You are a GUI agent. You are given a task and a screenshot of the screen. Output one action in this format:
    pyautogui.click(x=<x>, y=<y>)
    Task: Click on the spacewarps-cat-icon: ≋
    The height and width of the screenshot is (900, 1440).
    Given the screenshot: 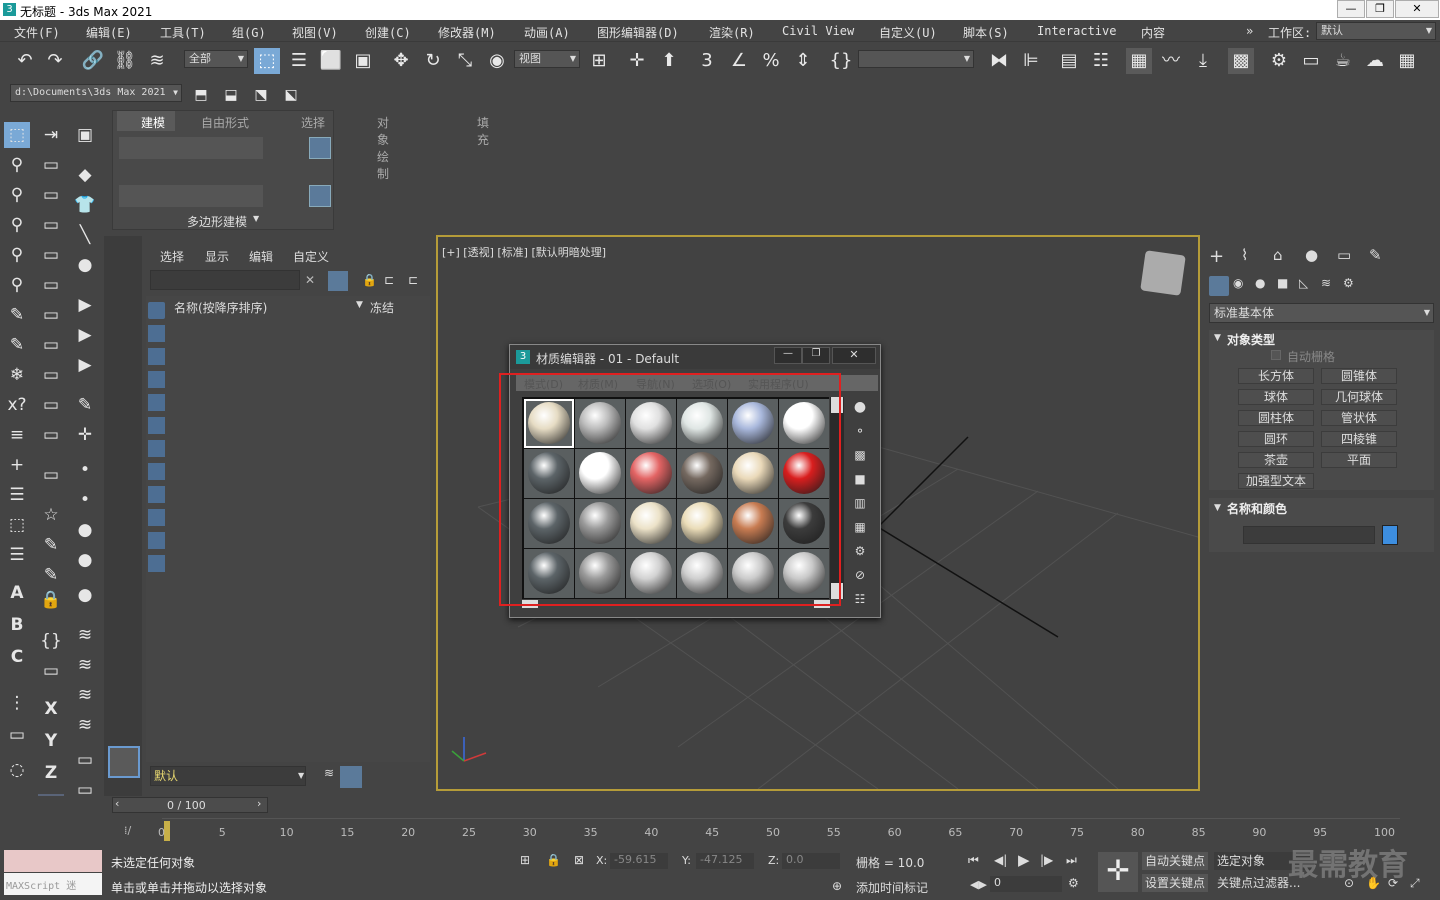 What is the action you would take?
    pyautogui.click(x=1326, y=283)
    